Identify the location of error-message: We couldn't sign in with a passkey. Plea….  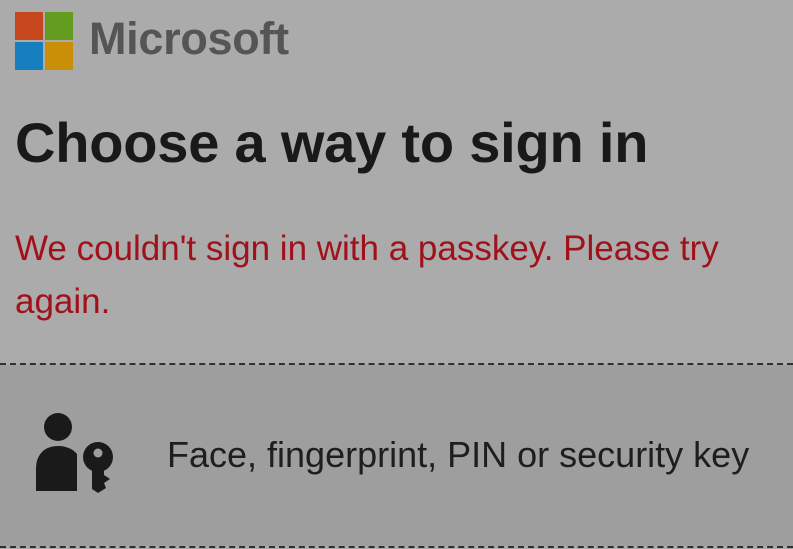
(367, 275).